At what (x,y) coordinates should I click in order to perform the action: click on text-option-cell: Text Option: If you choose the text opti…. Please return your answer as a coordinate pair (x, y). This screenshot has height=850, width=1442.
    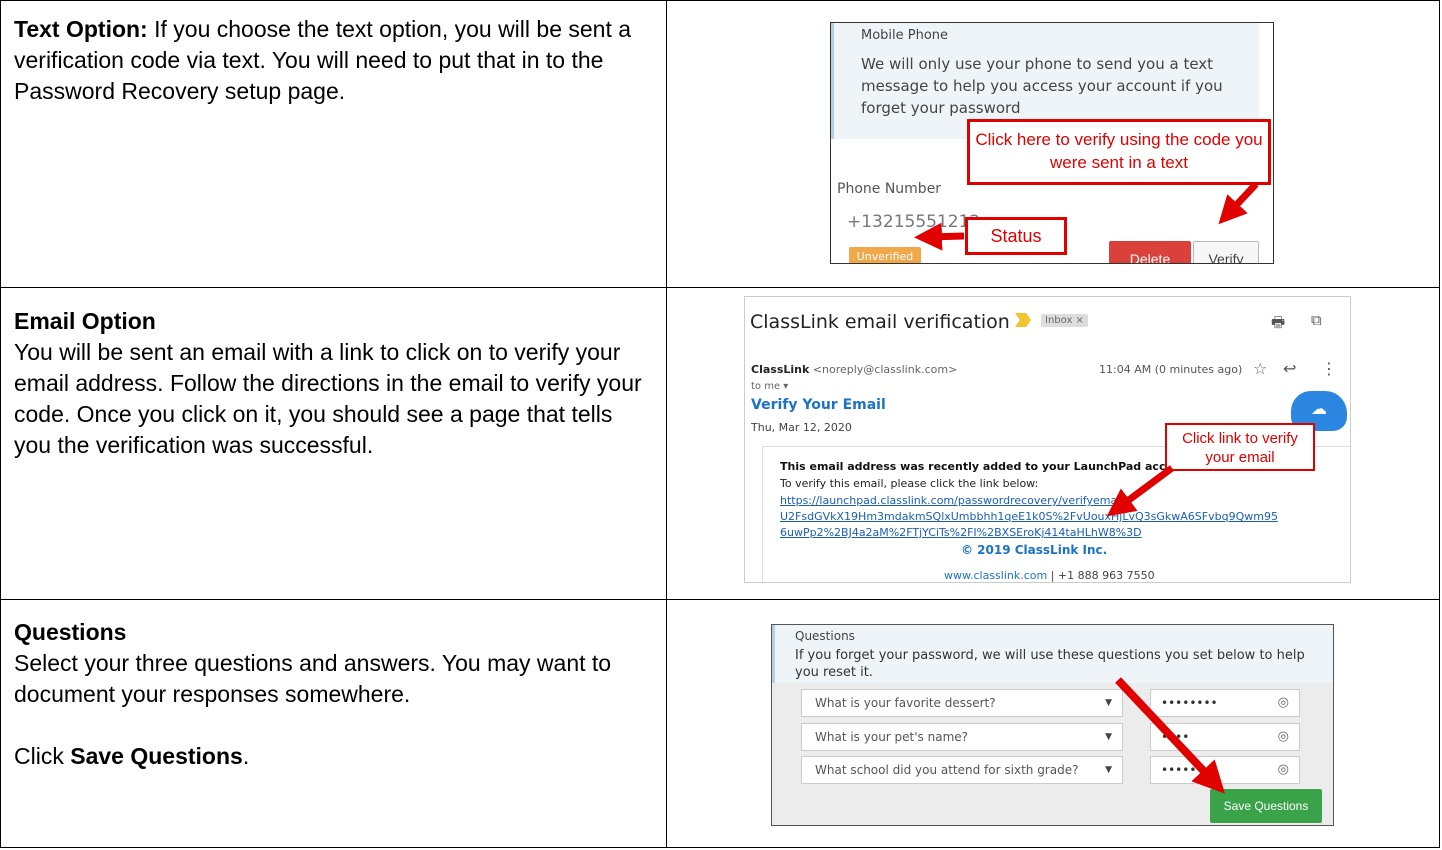
    Looking at the image, I should click on (334, 60).